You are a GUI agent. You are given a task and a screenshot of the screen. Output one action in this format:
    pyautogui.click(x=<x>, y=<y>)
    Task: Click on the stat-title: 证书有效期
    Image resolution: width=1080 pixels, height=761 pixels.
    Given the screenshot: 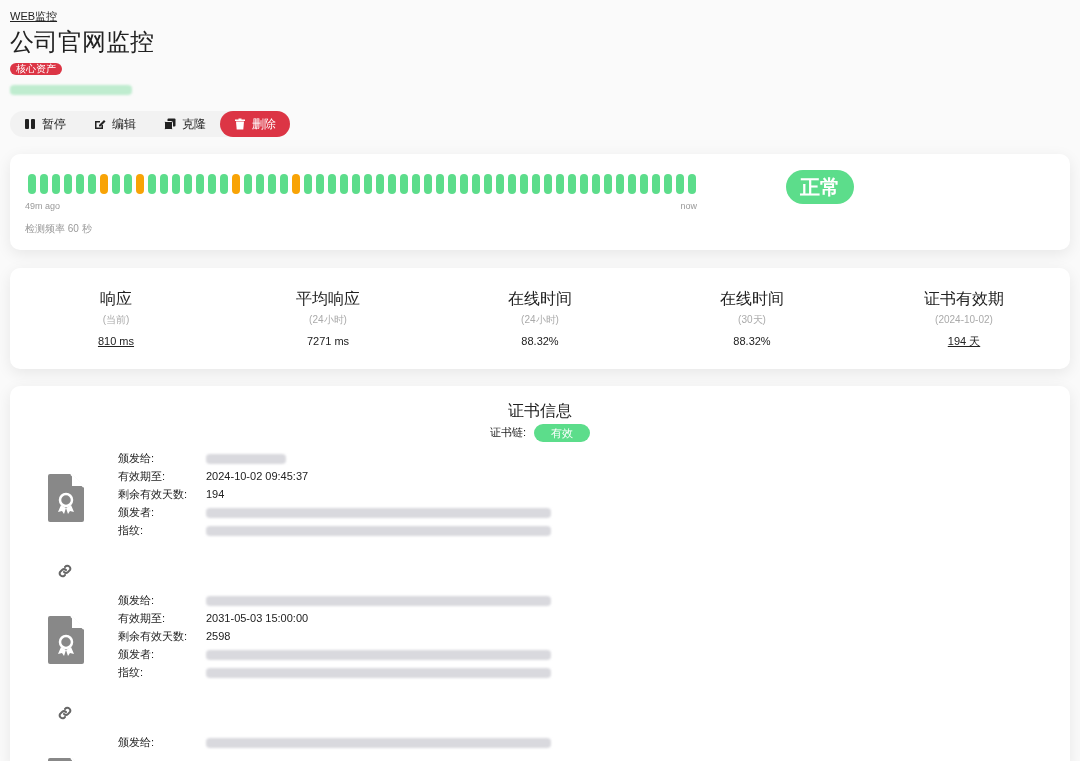 What is the action you would take?
    pyautogui.click(x=964, y=298)
    